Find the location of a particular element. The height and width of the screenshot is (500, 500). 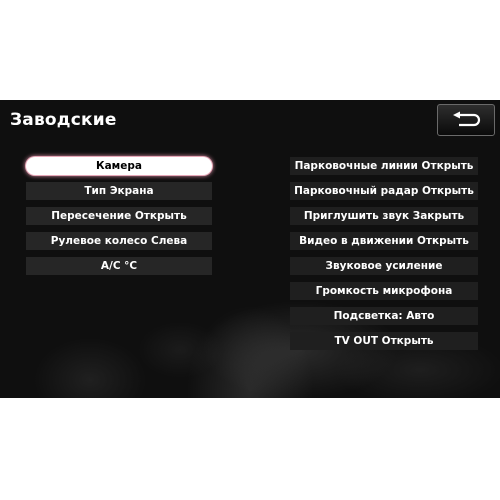

setting-label: TV OUT Открыть is located at coordinates (384, 341).